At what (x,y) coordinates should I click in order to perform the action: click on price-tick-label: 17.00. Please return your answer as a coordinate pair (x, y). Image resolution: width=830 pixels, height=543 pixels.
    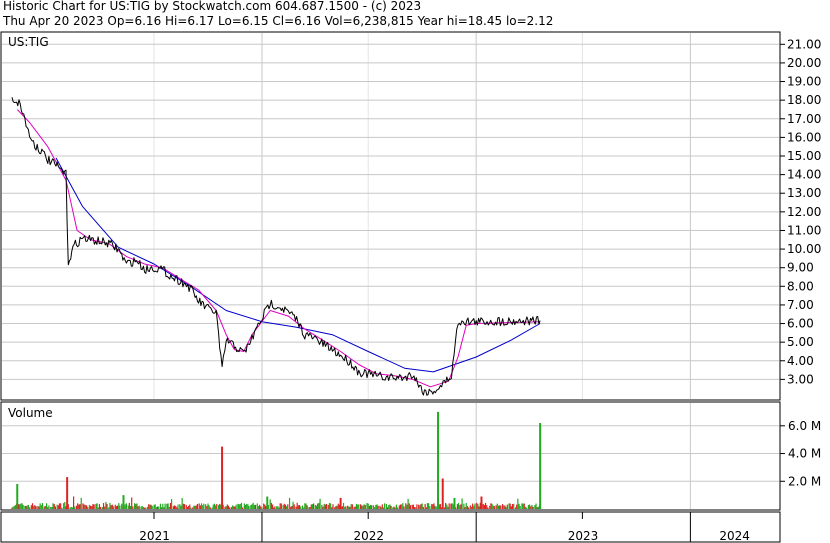
    Looking at the image, I should click on (804, 119).